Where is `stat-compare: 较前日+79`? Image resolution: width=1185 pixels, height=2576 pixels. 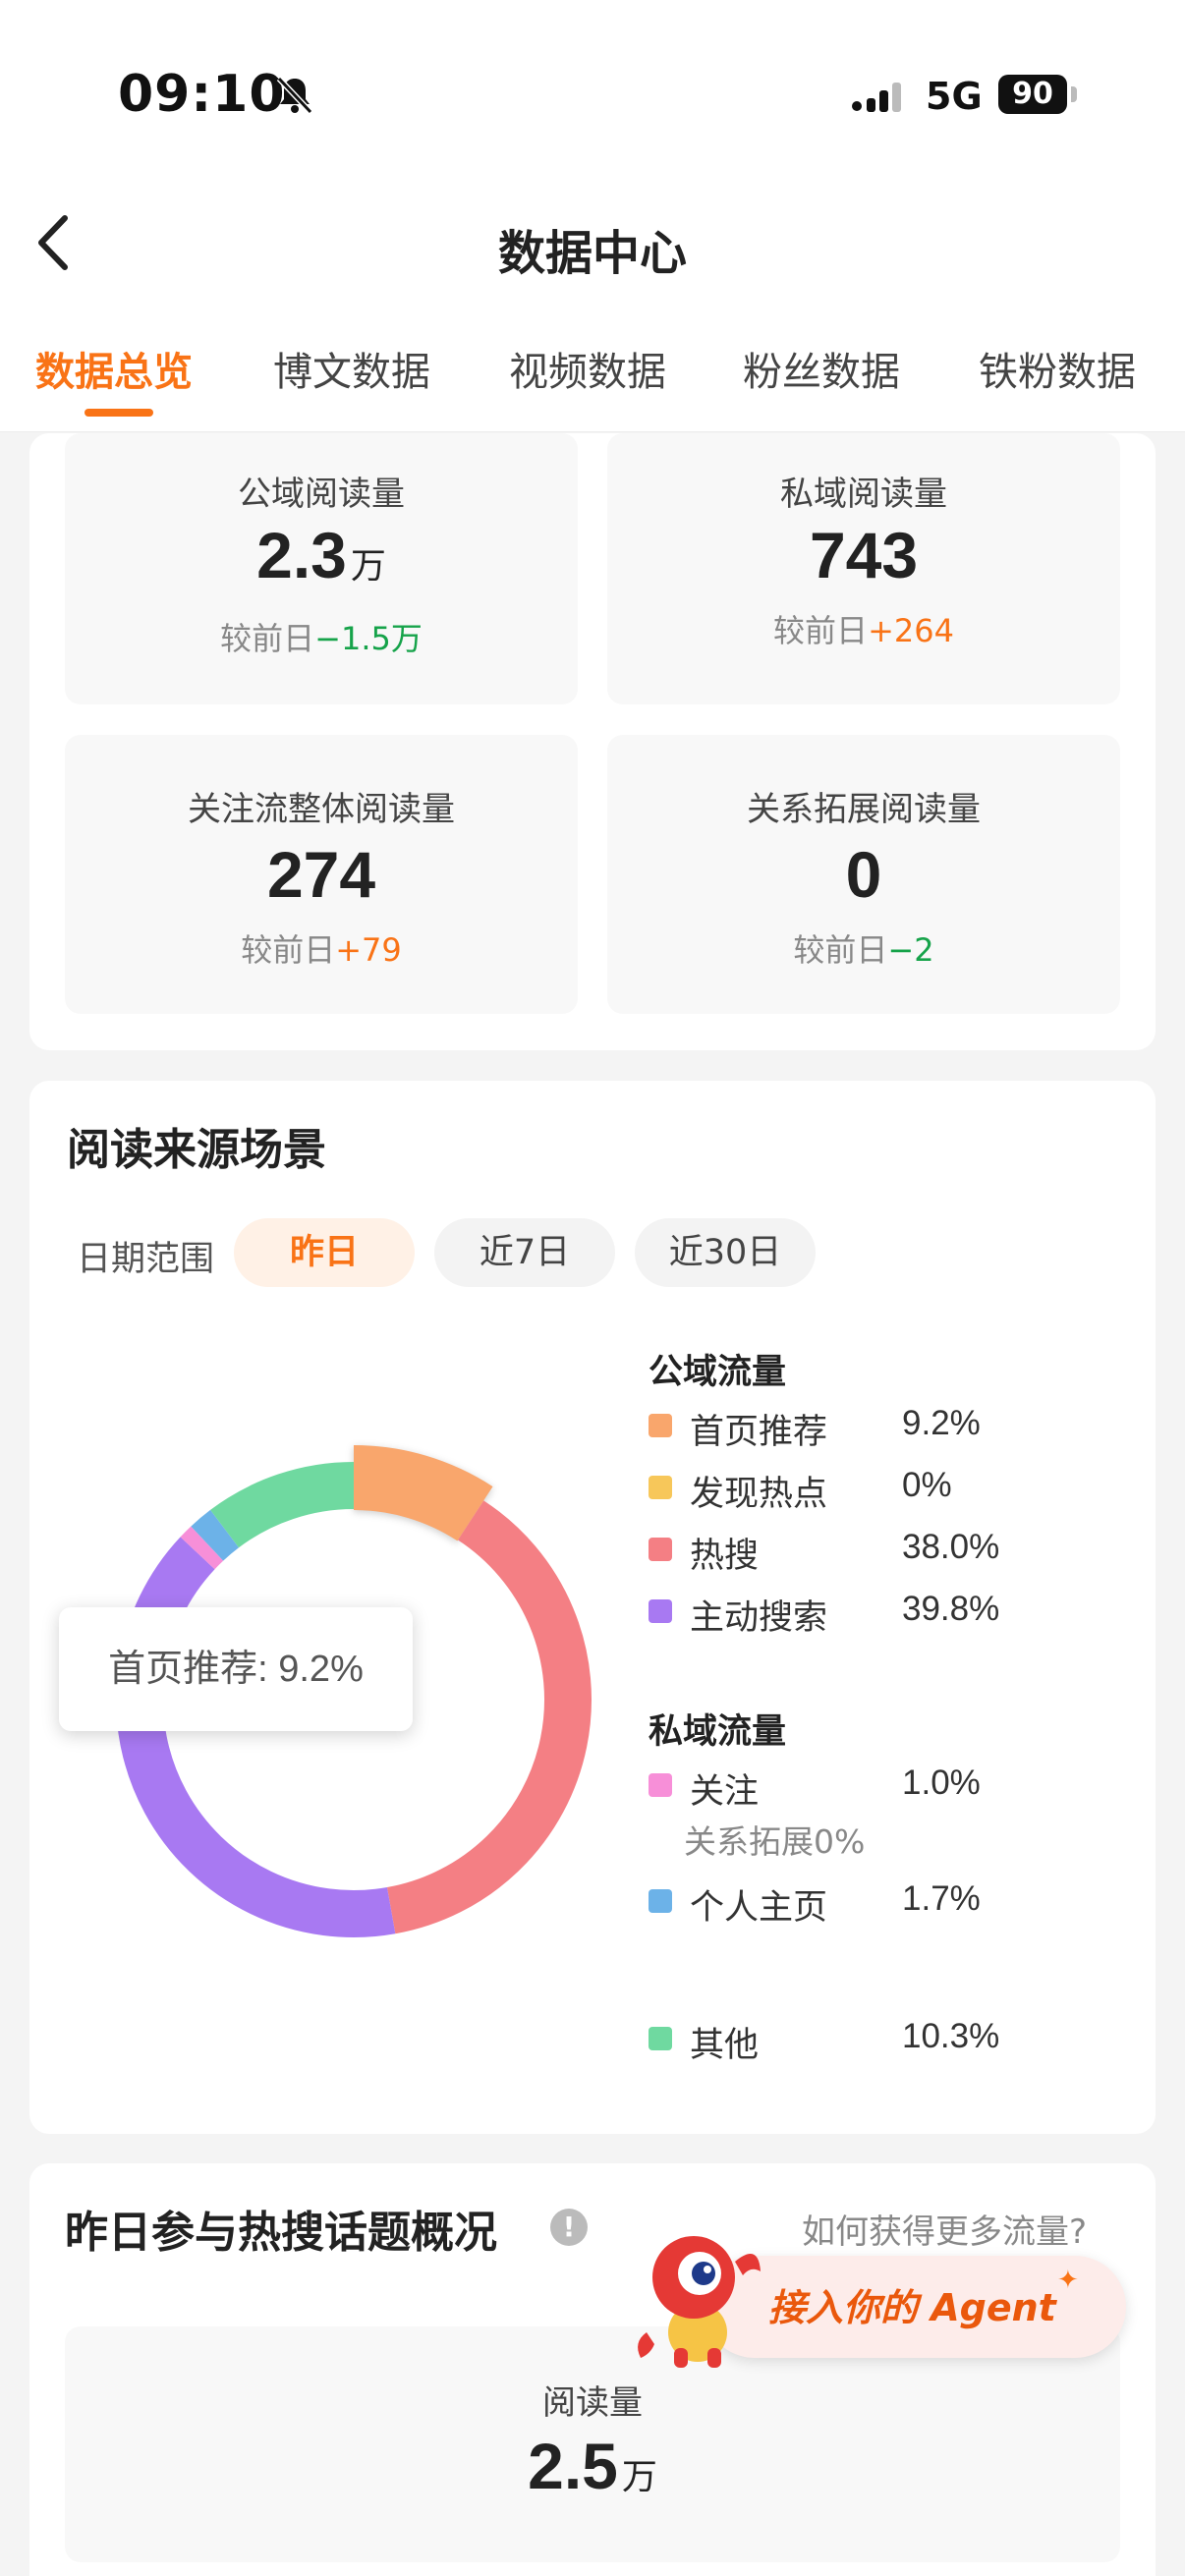 stat-compare: 较前日+79 is located at coordinates (321, 950).